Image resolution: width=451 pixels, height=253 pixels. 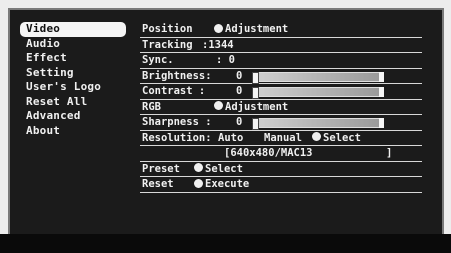 I want to click on tracking-label: Tracking, so click(x=167, y=44).